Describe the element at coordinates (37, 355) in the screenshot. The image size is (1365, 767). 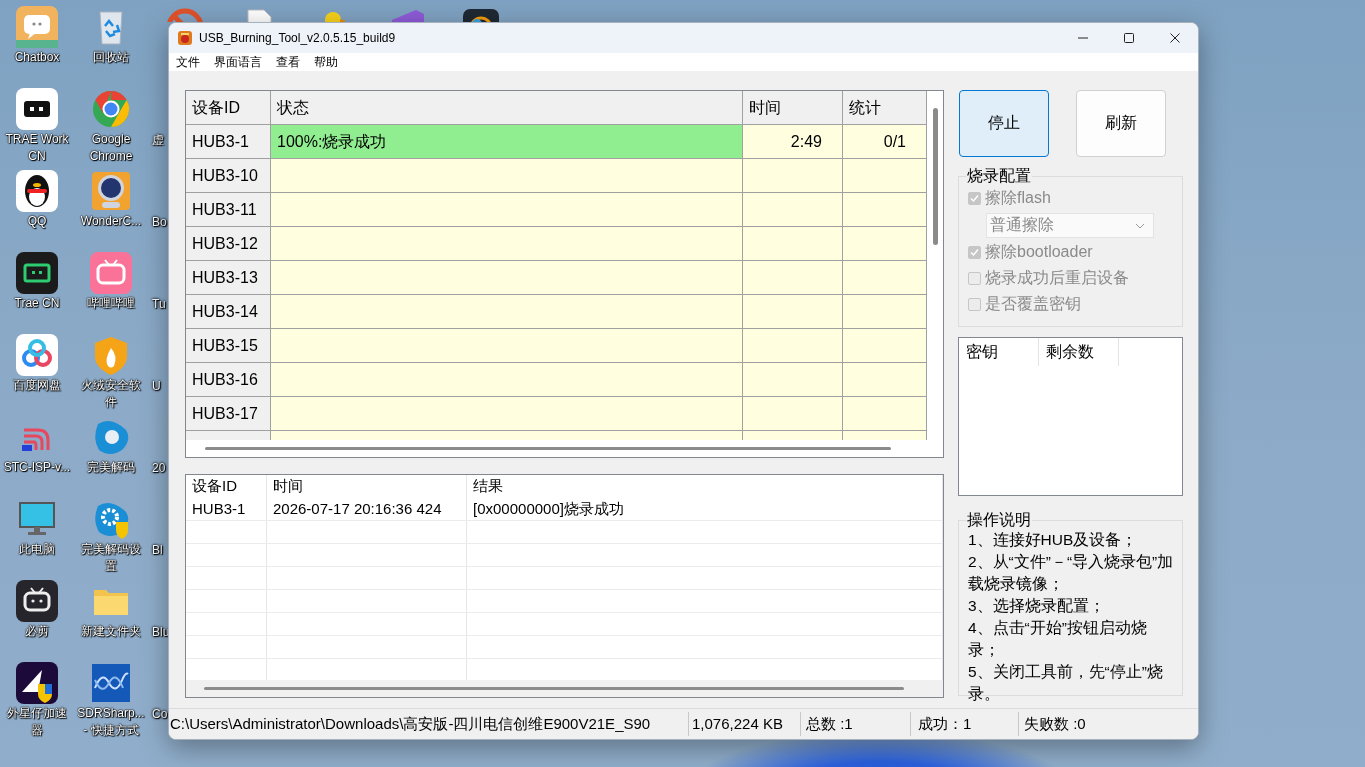
I see `rings-icon` at that location.